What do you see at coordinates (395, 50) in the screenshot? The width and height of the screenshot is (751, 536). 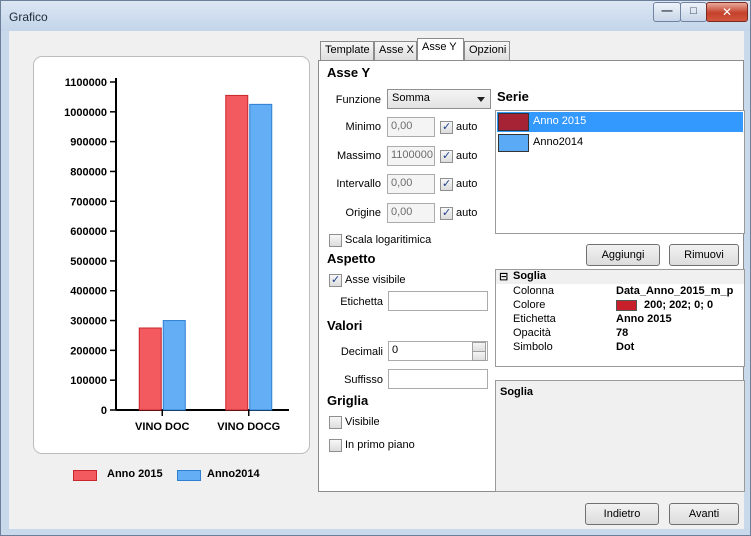 I see `tab-asse-x: Asse X` at bounding box center [395, 50].